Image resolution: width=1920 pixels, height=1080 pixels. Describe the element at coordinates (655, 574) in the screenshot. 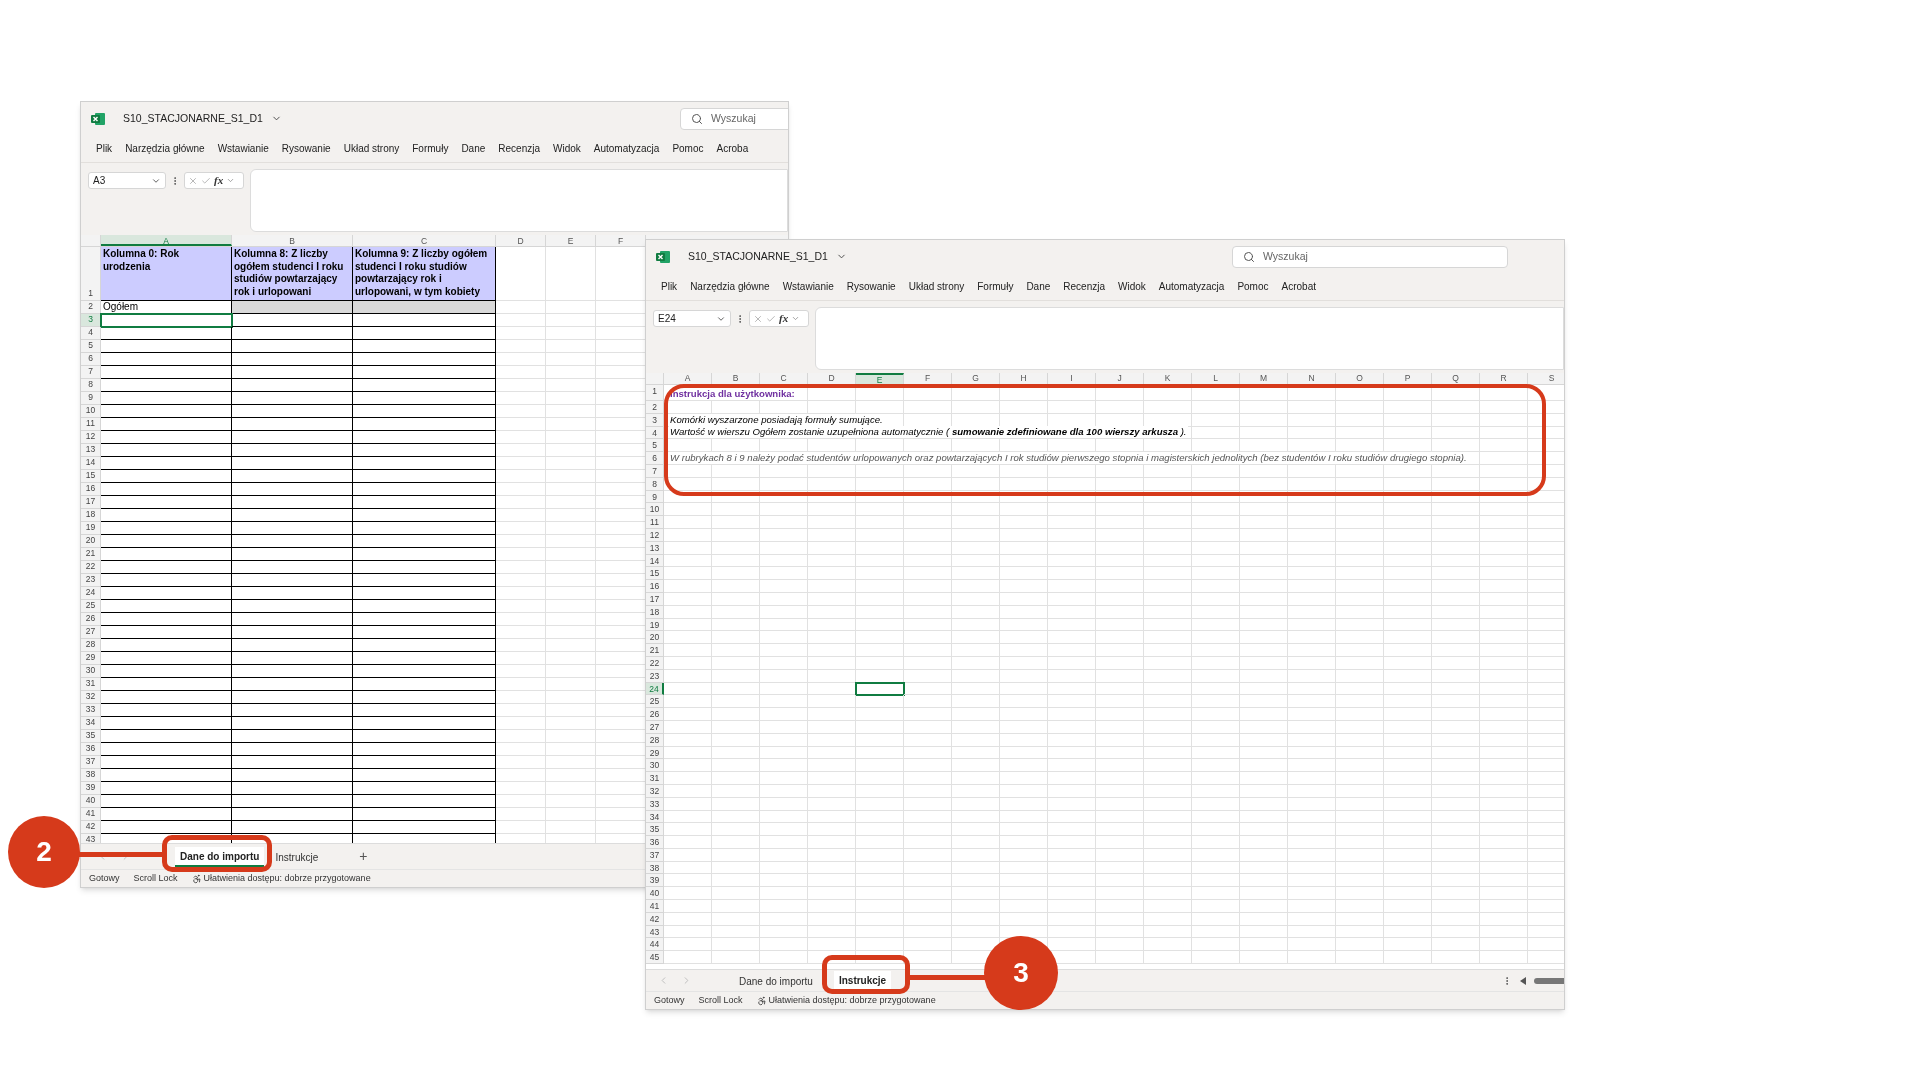

I see `row-number: 15` at that location.